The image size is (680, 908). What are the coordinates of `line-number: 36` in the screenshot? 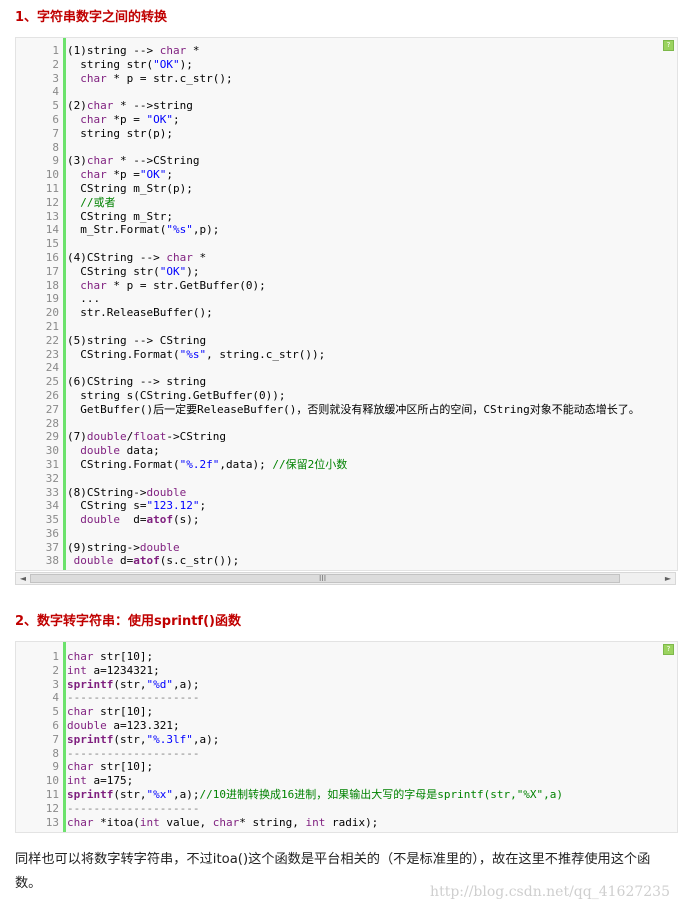 It's located at (52, 533).